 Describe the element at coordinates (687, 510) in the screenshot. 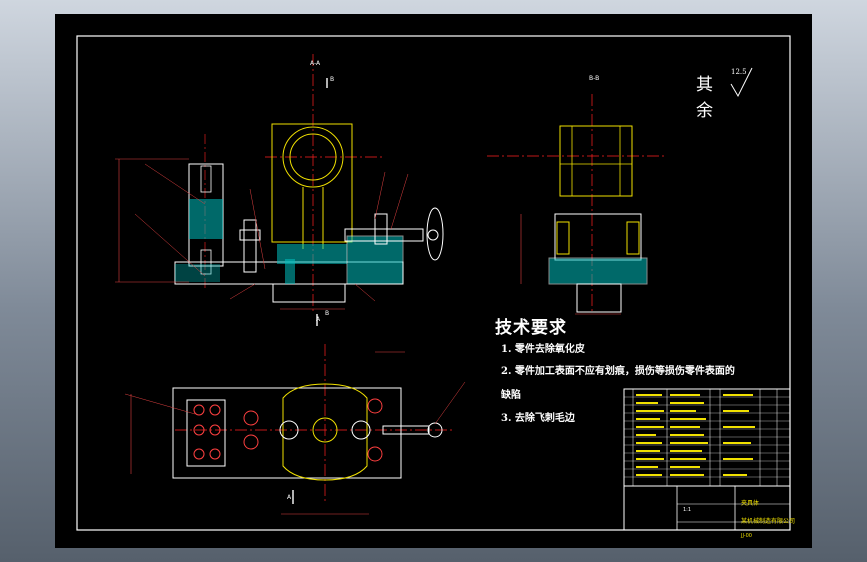

I see `title-block-scale: 1:1` at that location.